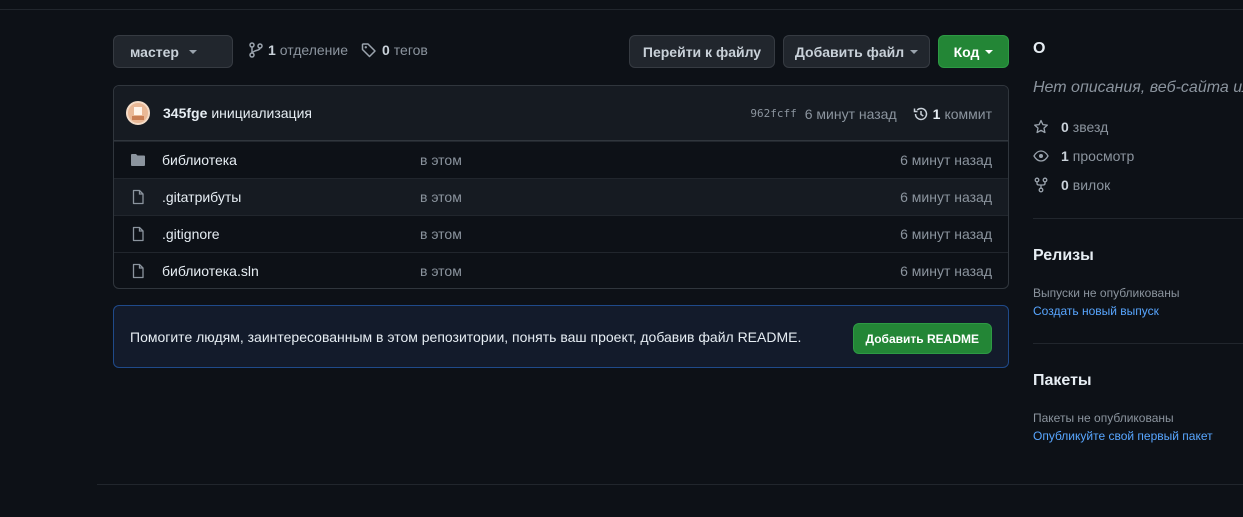  Describe the element at coordinates (561, 196) in the screenshot. I see `file-row: .gitатрибуты в этом 6 минут назад` at that location.